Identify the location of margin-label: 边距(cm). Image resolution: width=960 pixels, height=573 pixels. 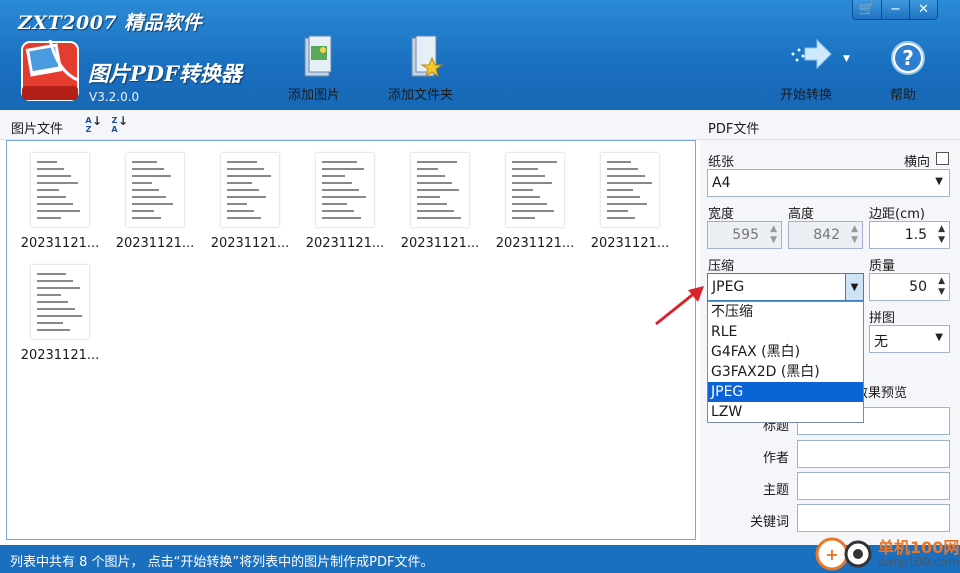
(897, 214).